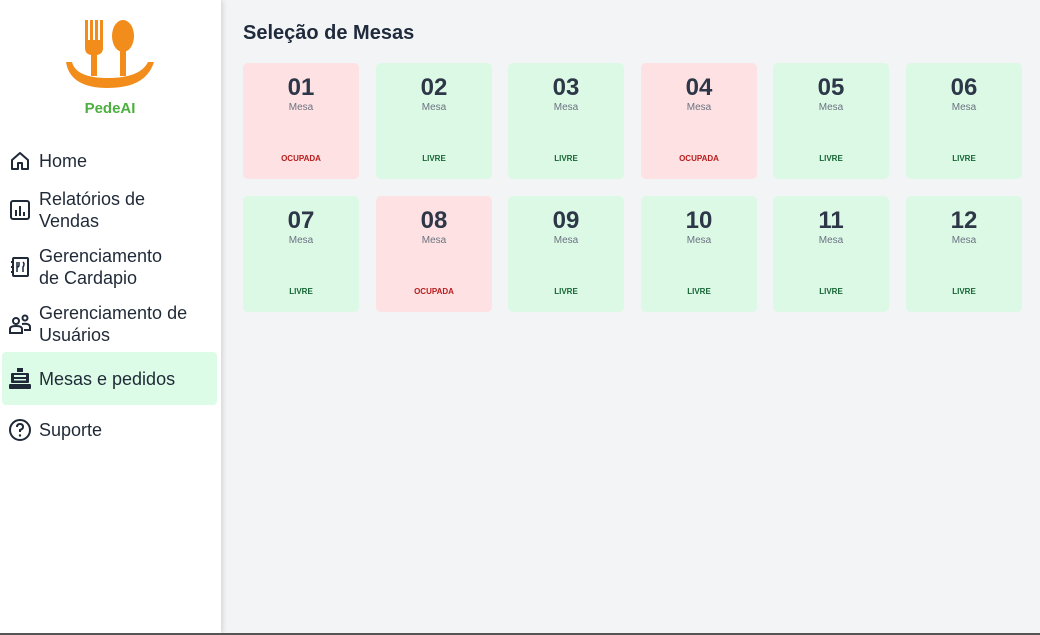 The height and width of the screenshot is (635, 1040). Describe the element at coordinates (699, 87) in the screenshot. I see `table-number: 04` at that location.